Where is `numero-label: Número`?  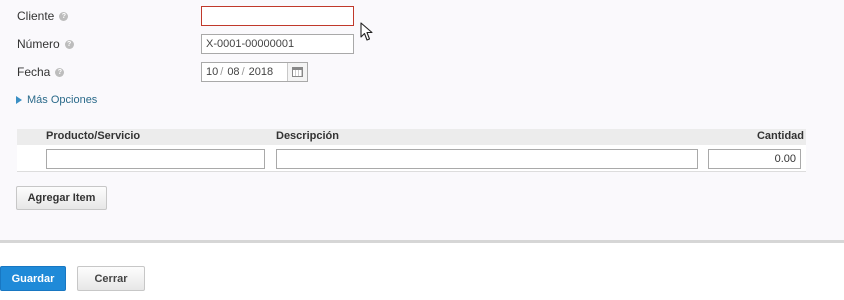
numero-label: Número is located at coordinates (38, 44).